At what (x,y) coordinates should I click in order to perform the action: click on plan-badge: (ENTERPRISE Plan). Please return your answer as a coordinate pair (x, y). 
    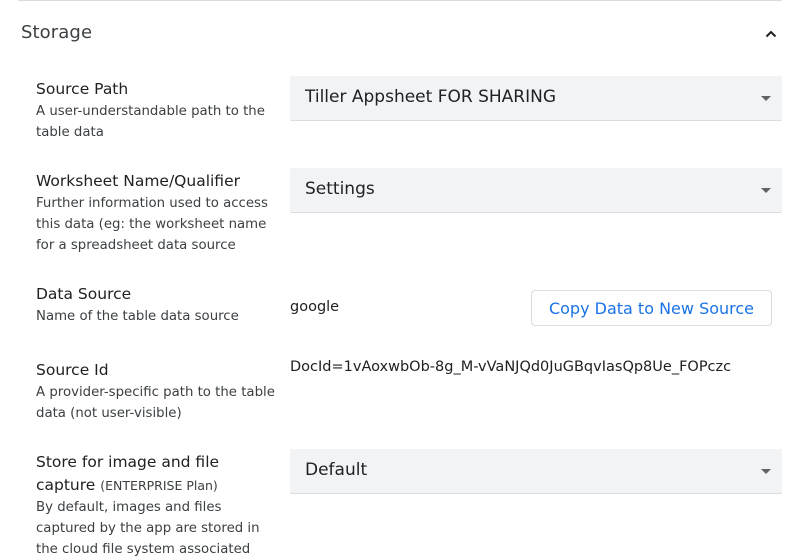
    Looking at the image, I should click on (159, 485).